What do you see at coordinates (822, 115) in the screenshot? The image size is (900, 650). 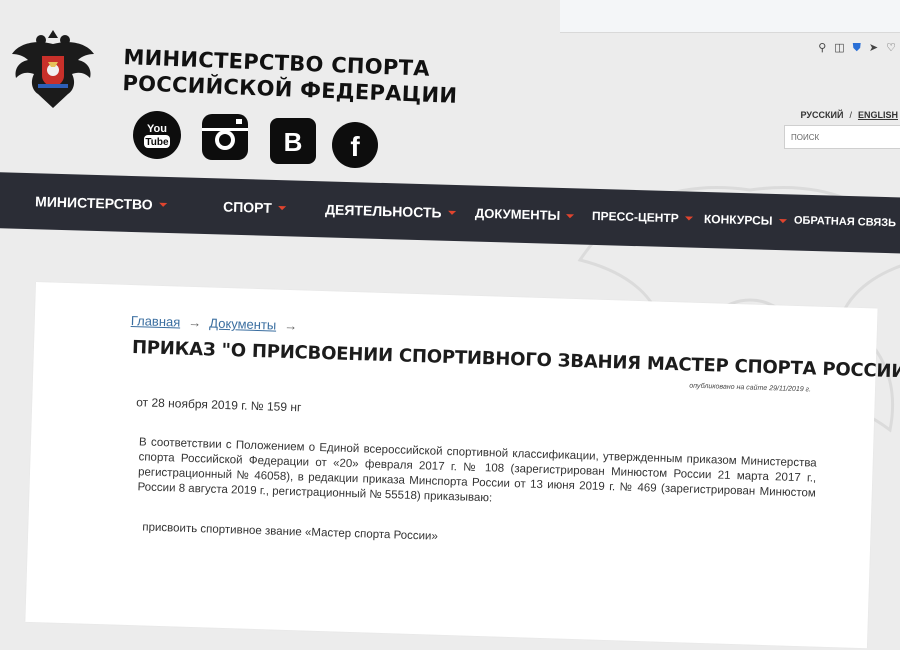 I see `lang-russian: РУССКИЙ` at bounding box center [822, 115].